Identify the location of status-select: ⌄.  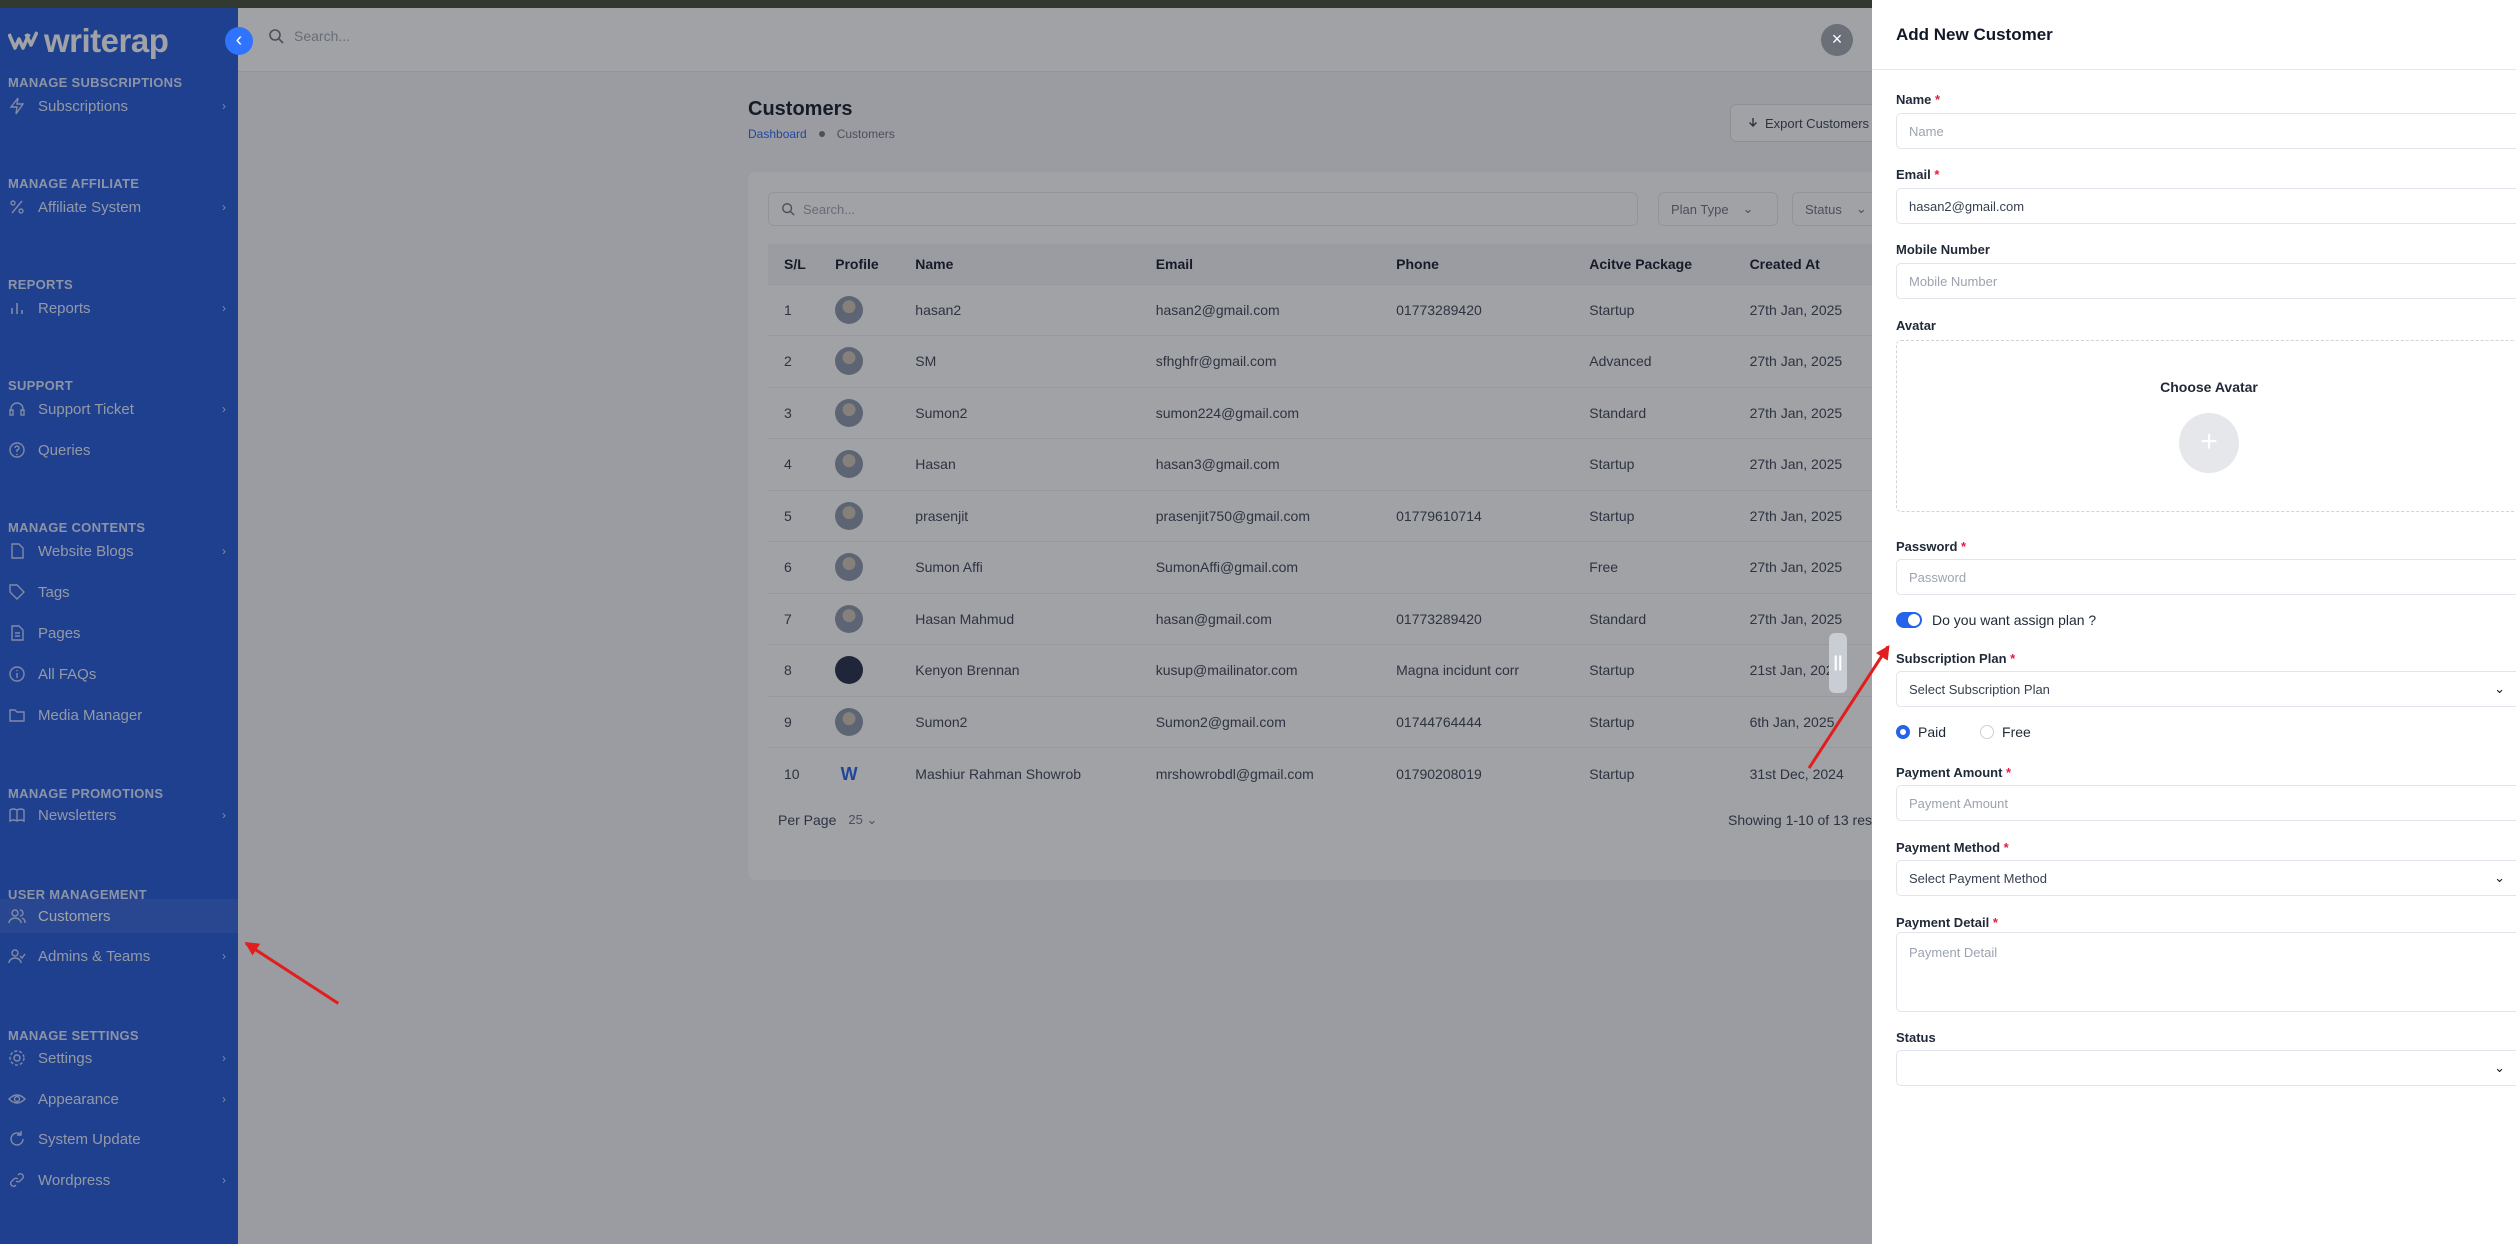
(2206, 1068).